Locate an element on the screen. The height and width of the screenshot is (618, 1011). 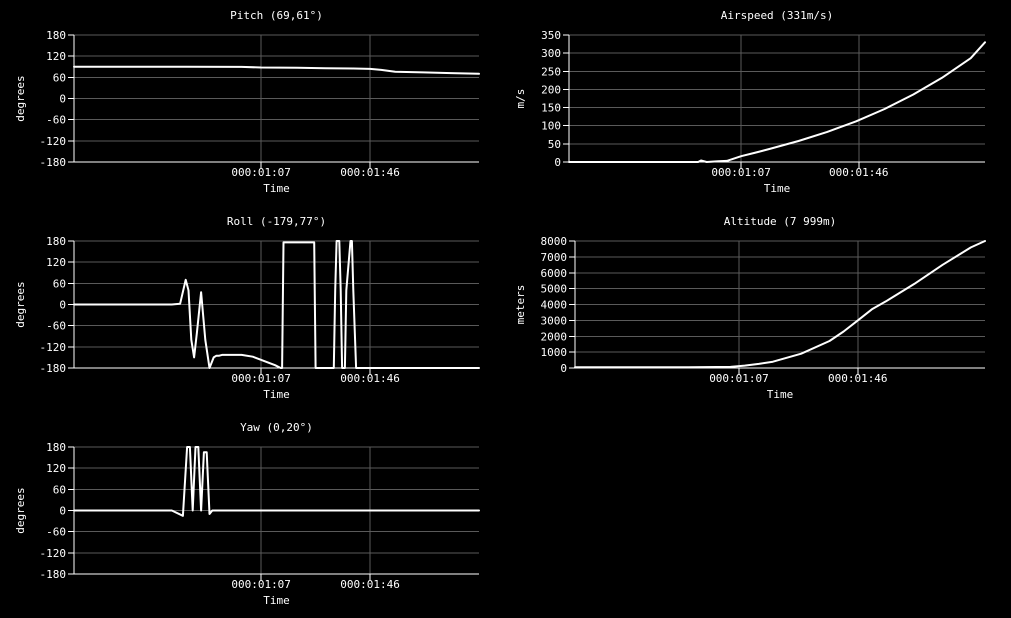
roll-title: Roll (-179,77°) is located at coordinates (276, 221).